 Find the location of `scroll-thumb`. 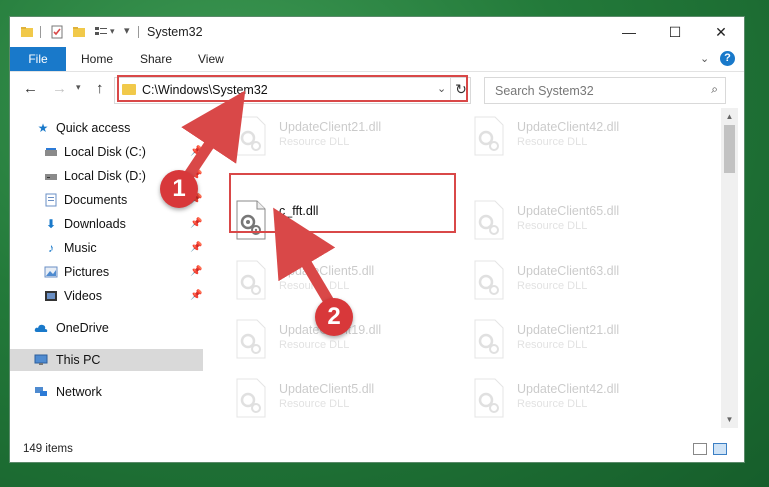

scroll-thumb is located at coordinates (729, 149).